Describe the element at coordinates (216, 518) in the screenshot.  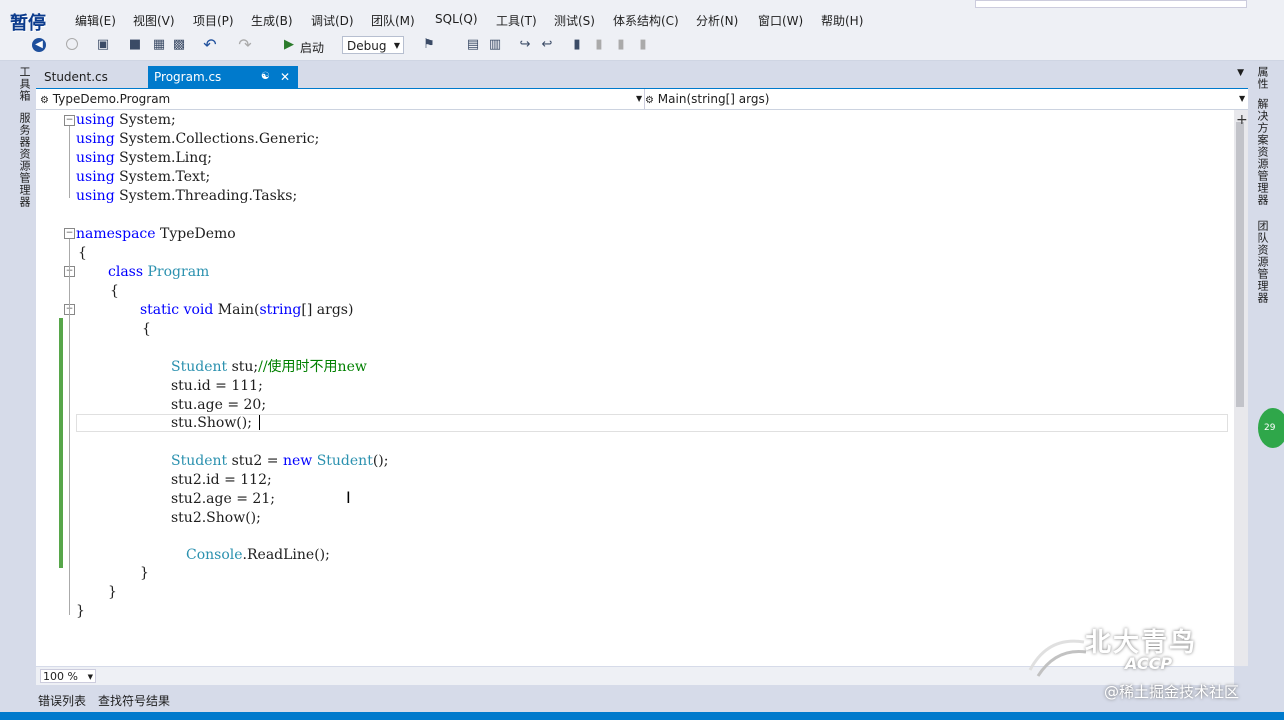
I see `code-line: stu2.Show();` at that location.